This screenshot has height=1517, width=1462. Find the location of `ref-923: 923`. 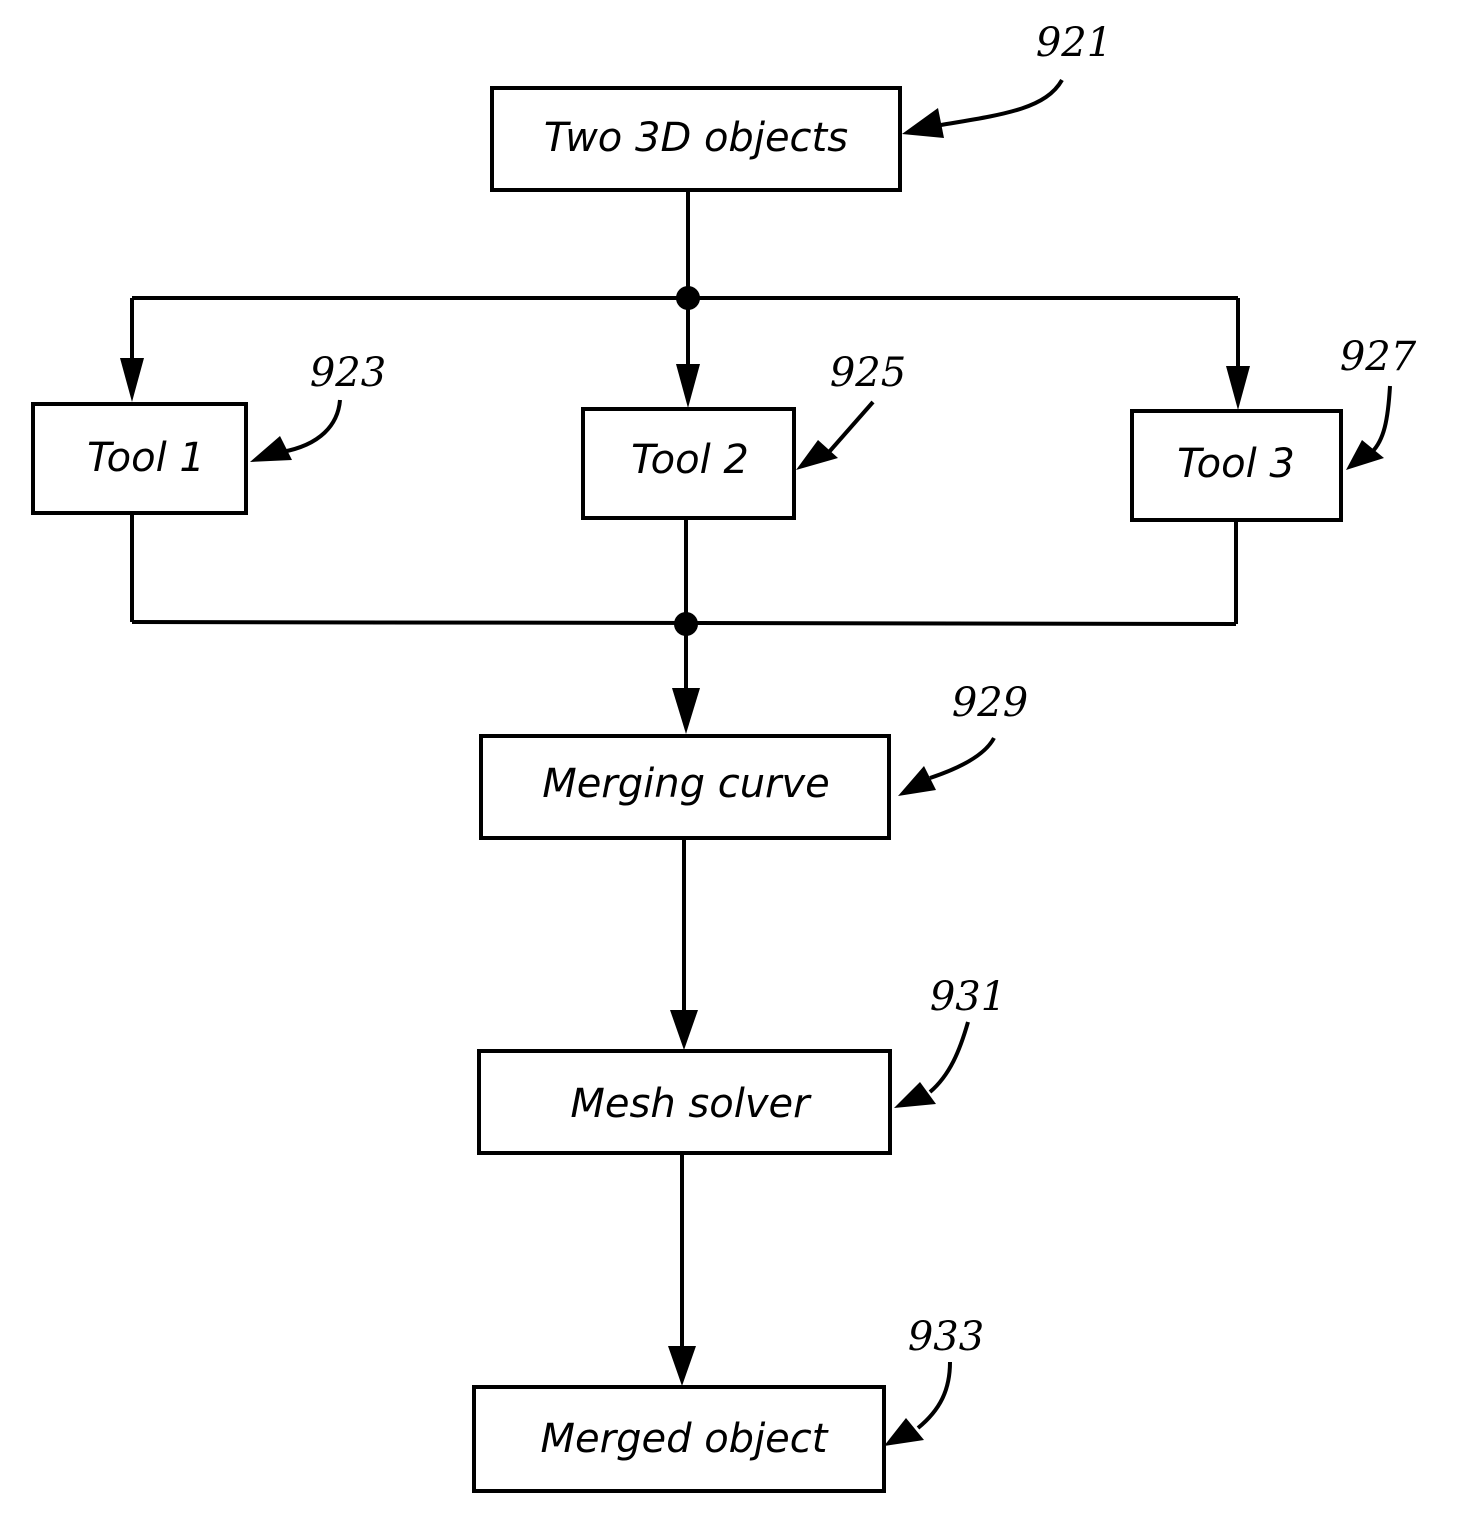

ref-923: 923 is located at coordinates (318, 406).